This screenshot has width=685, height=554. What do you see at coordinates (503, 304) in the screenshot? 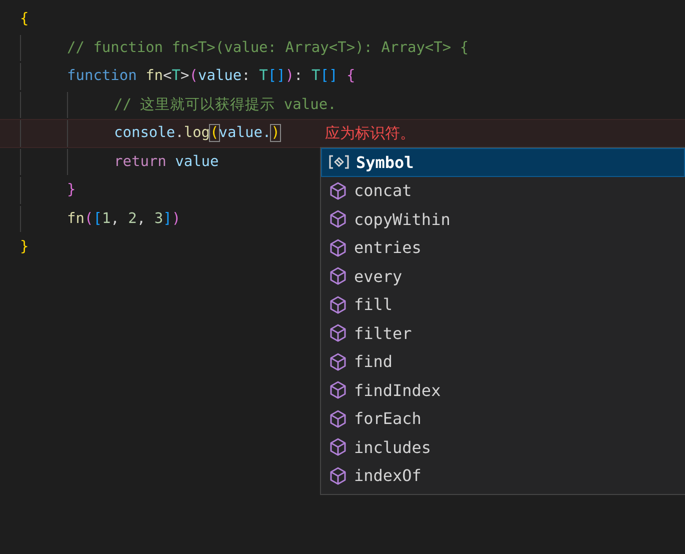
I see `suggestion-item: fill` at bounding box center [503, 304].